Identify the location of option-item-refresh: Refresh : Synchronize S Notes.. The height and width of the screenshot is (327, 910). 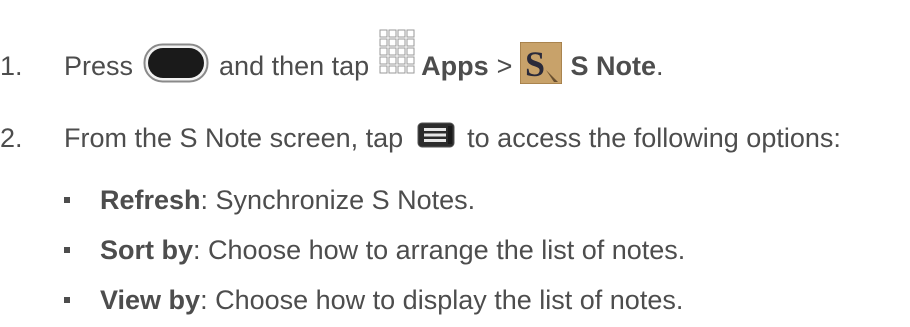
(269, 200).